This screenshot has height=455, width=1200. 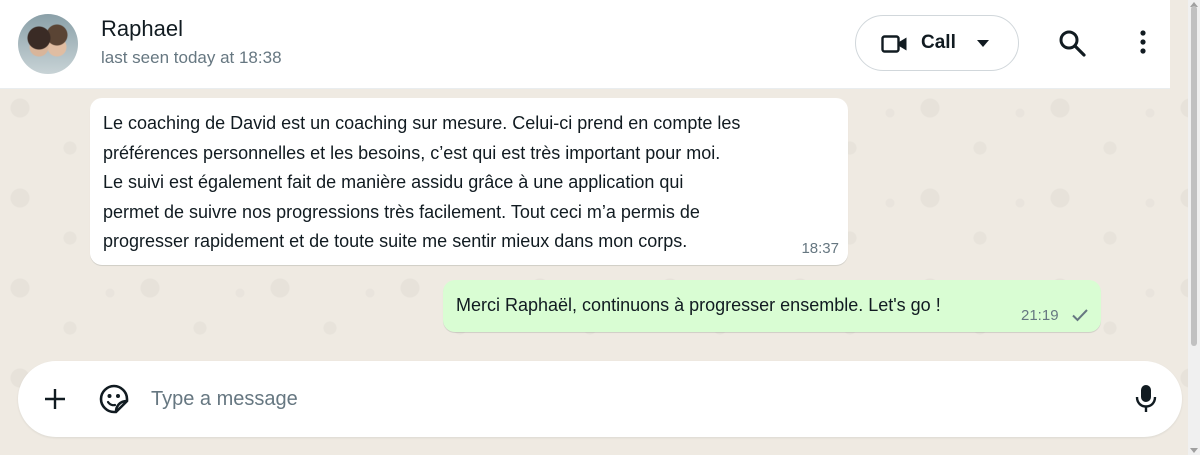 What do you see at coordinates (894, 44) in the screenshot?
I see `video-camera-icon` at bounding box center [894, 44].